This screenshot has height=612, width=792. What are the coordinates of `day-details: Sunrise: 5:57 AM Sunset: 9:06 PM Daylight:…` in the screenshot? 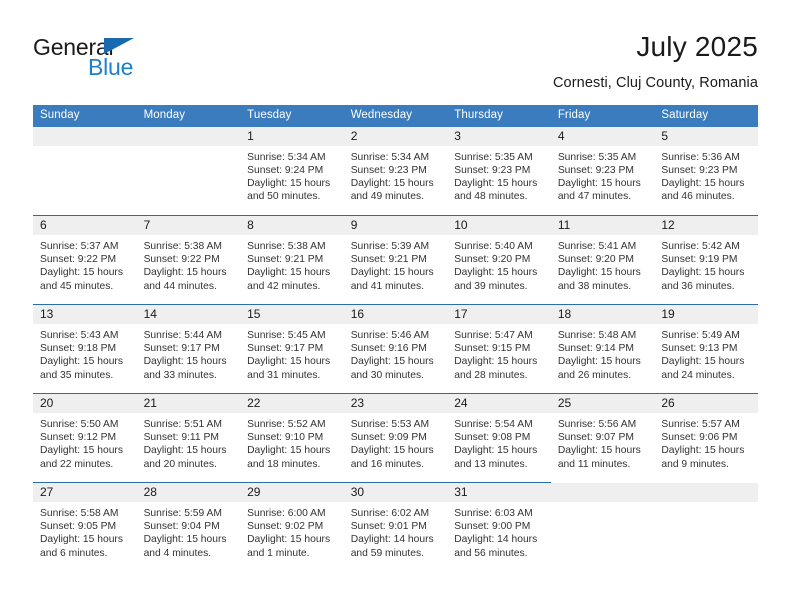 It's located at (706, 442).